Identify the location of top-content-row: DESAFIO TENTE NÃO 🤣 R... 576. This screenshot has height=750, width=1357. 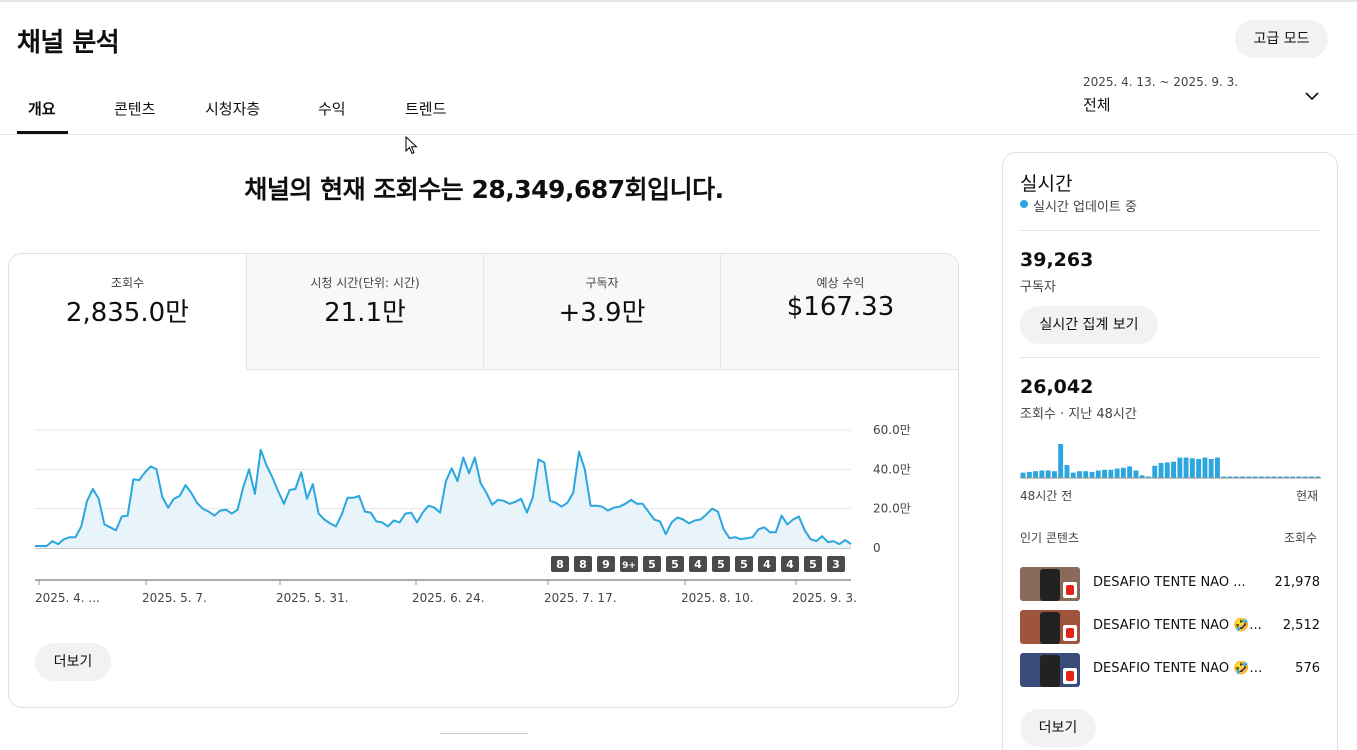
(1170, 670).